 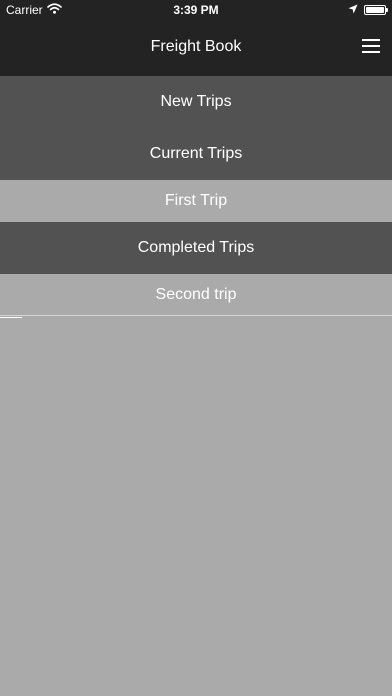 I want to click on first-trip-item: First Trip, so click(x=196, y=201).